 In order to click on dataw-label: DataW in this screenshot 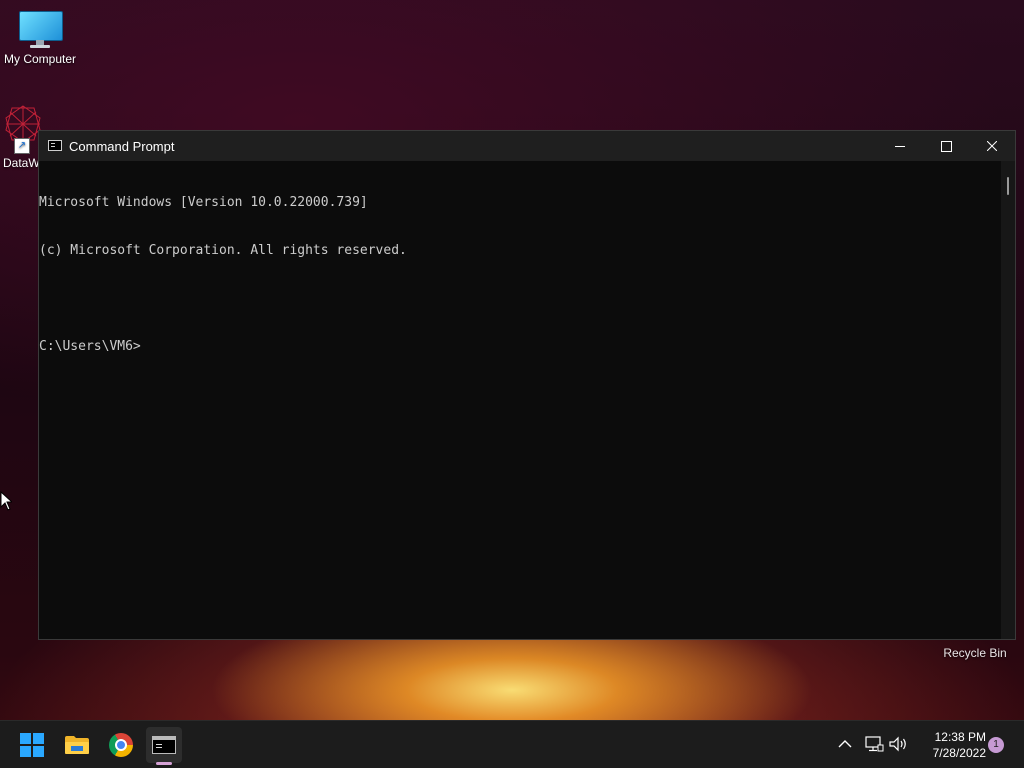, I will do `click(21, 163)`.